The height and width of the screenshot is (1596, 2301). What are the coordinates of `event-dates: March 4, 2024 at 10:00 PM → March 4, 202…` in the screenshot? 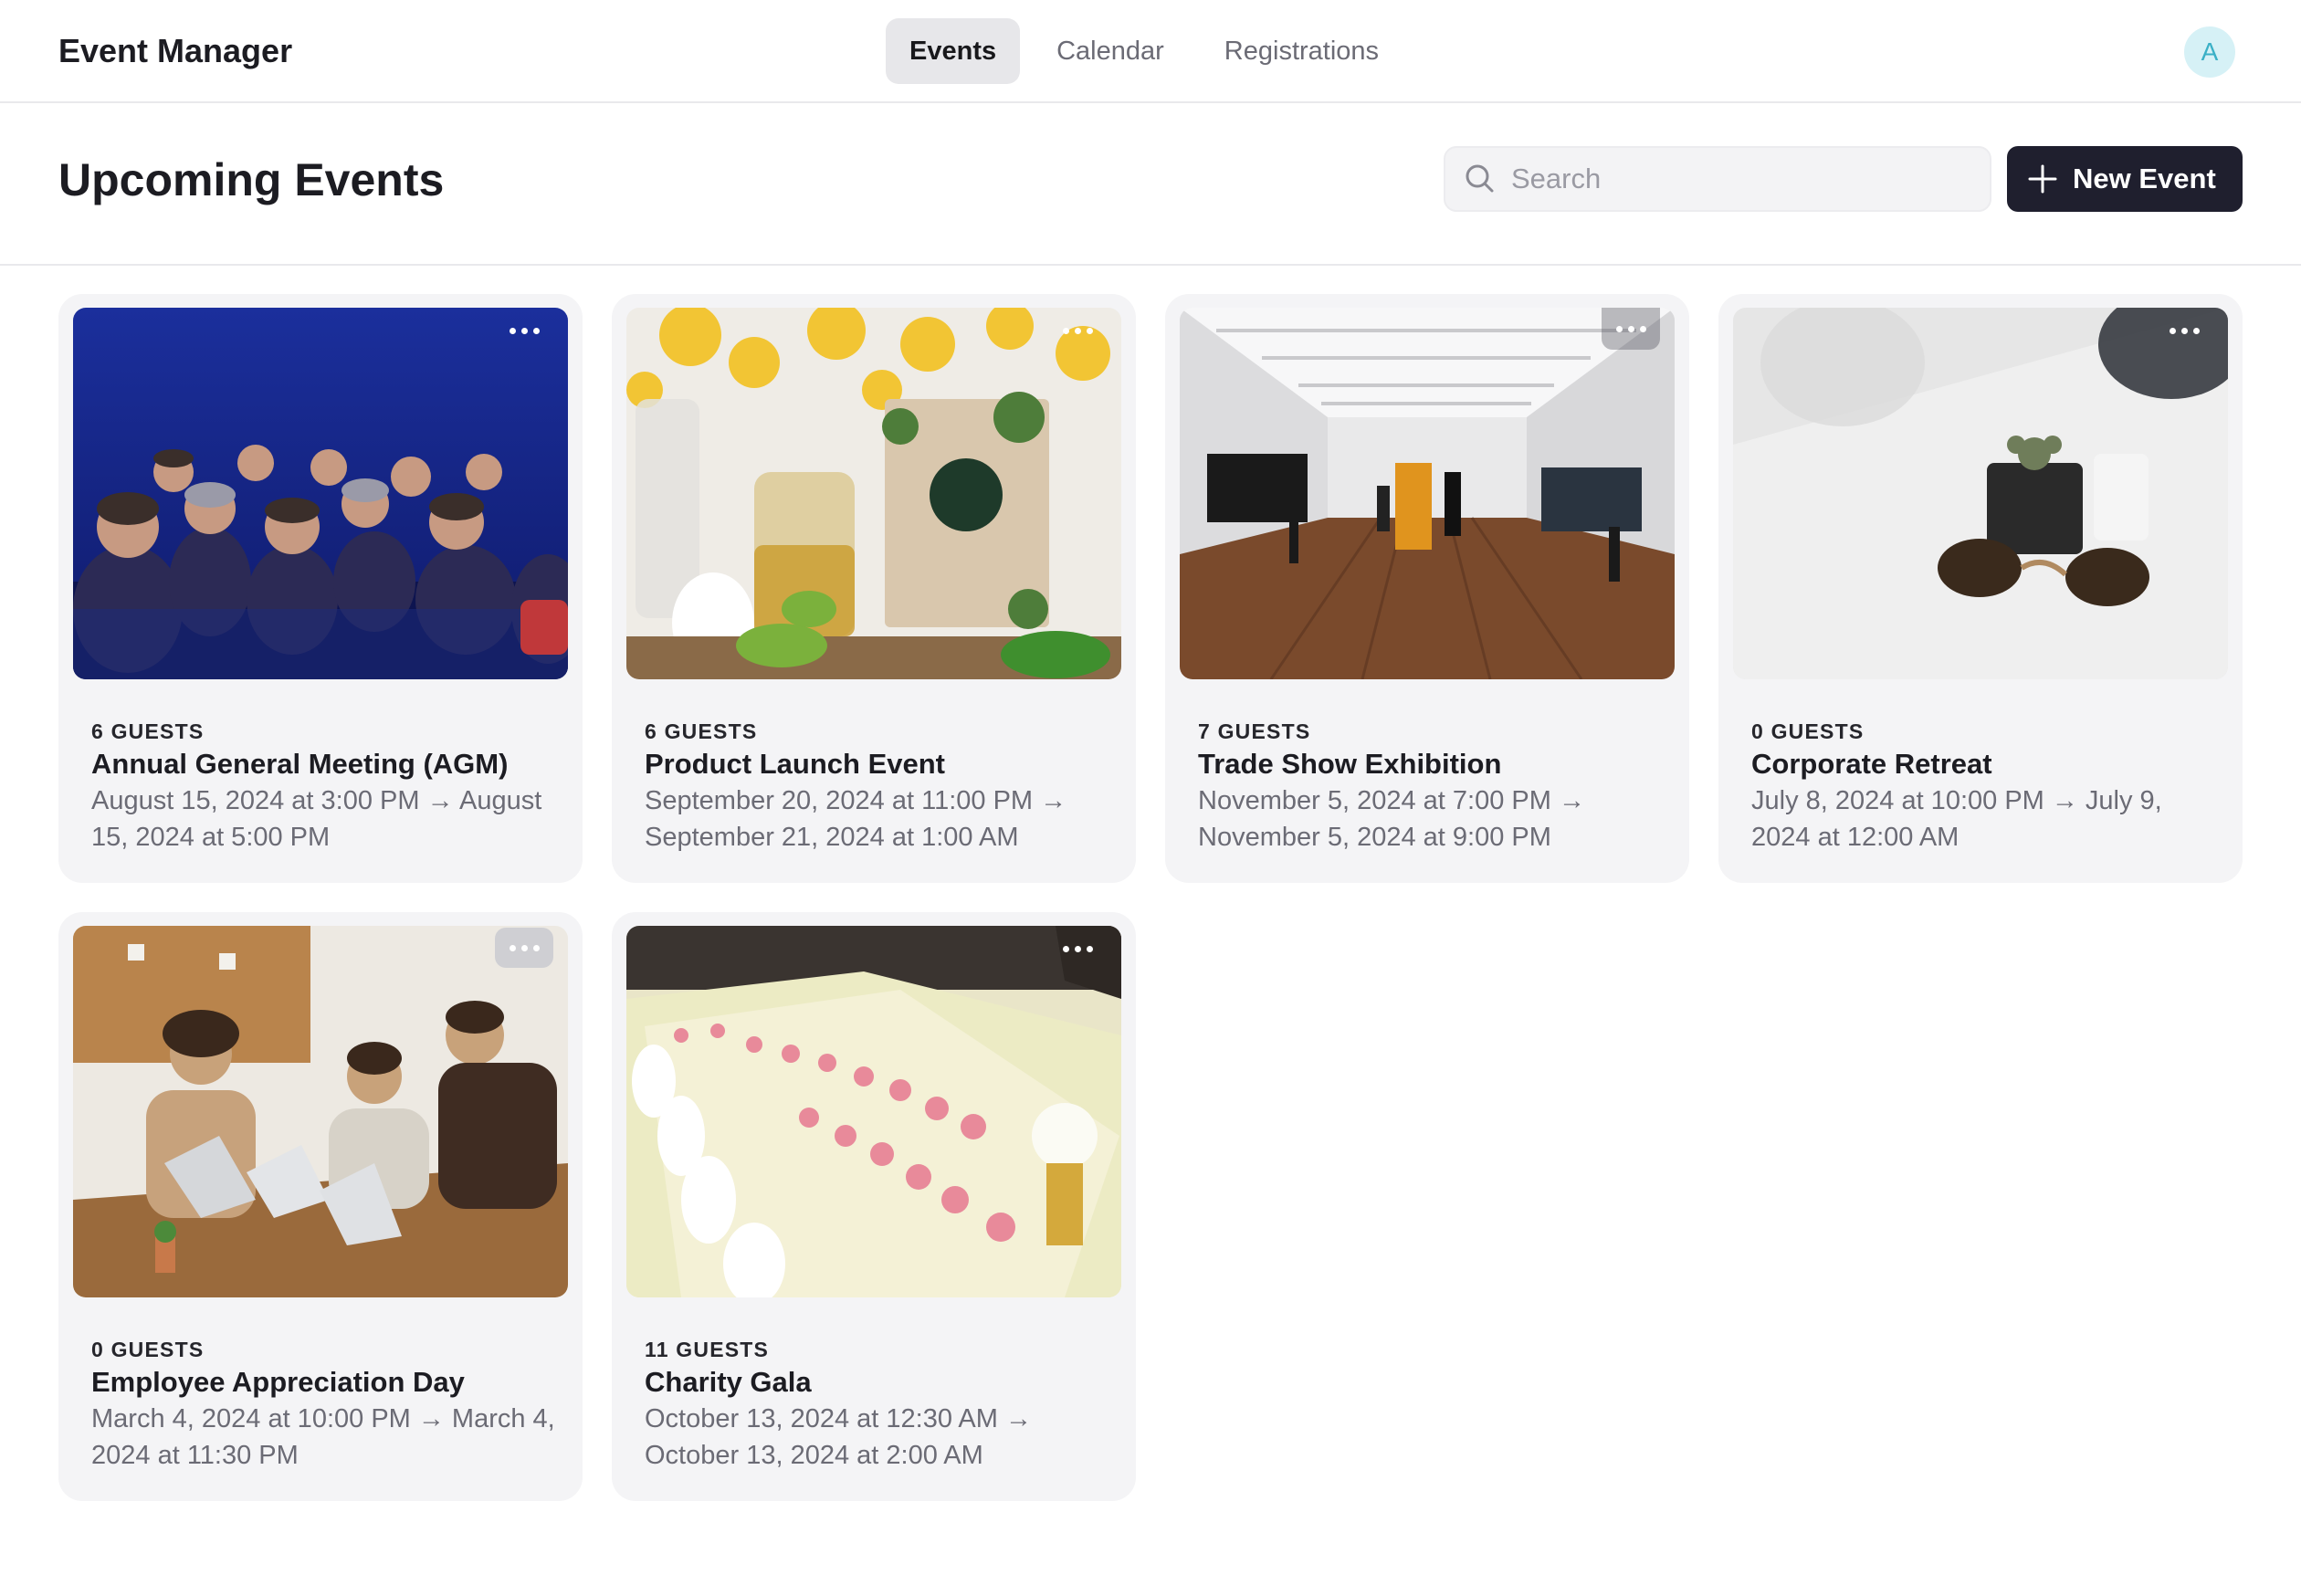 It's located at (323, 1437).